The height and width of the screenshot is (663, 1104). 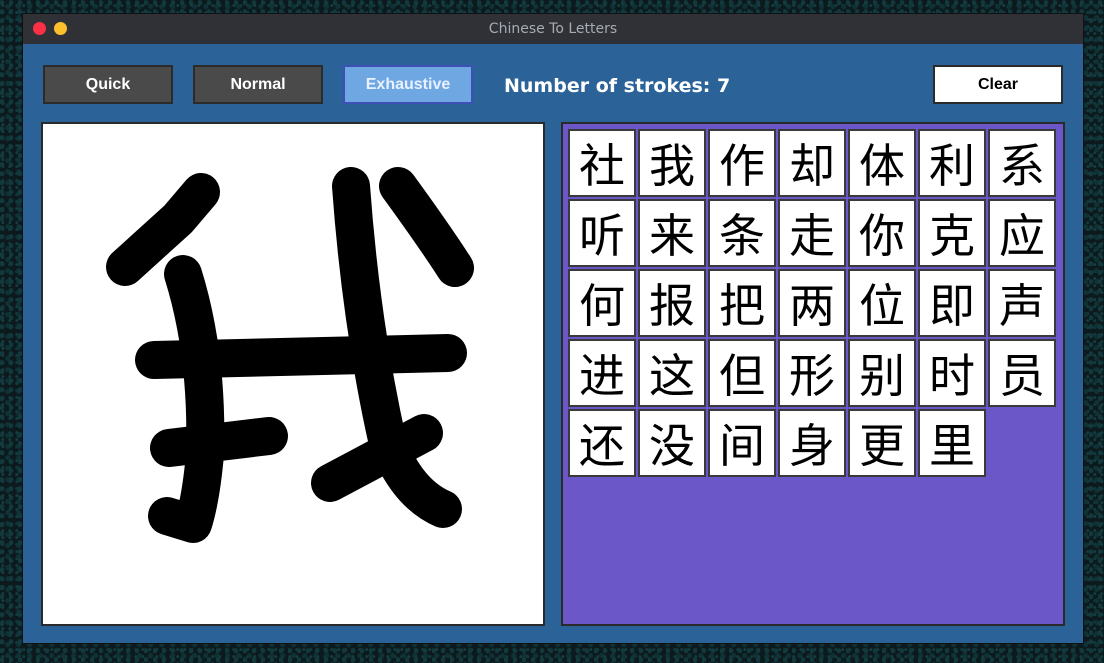 What do you see at coordinates (1022, 303) in the screenshot?
I see `candidate-character: 声` at bounding box center [1022, 303].